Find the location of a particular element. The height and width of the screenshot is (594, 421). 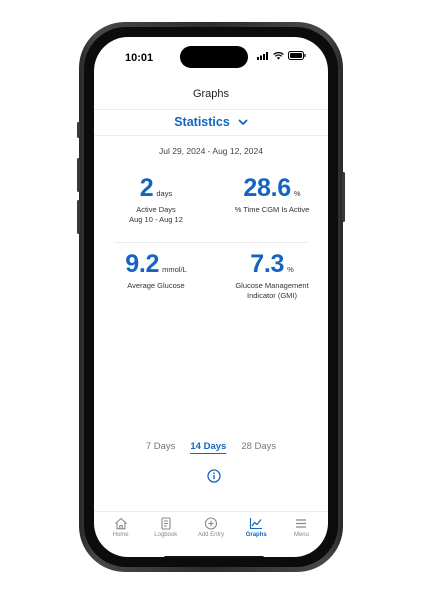

tab-add-entry: Add Entry is located at coordinates (210, 534).